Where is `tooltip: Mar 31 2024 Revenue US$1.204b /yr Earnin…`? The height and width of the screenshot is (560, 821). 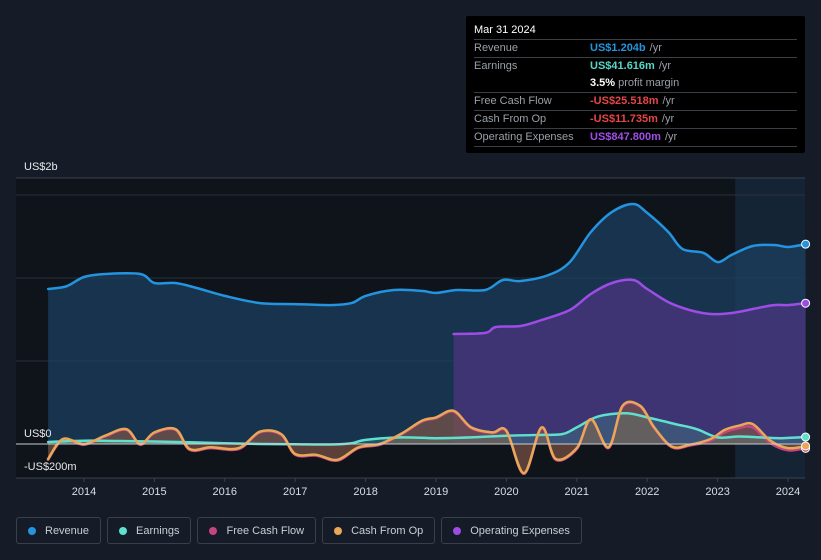 tooltip: Mar 31 2024 Revenue US$1.204b /yr Earnin… is located at coordinates (635, 84).